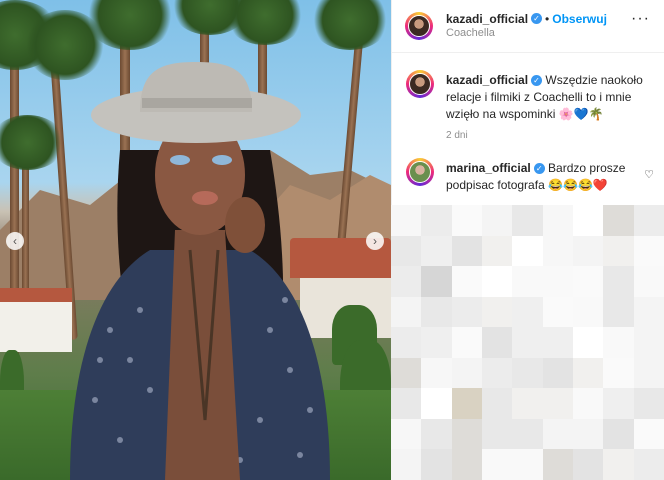 The image size is (664, 480). What do you see at coordinates (579, 19) in the screenshot?
I see `follow-button: Obserwuj` at bounding box center [579, 19].